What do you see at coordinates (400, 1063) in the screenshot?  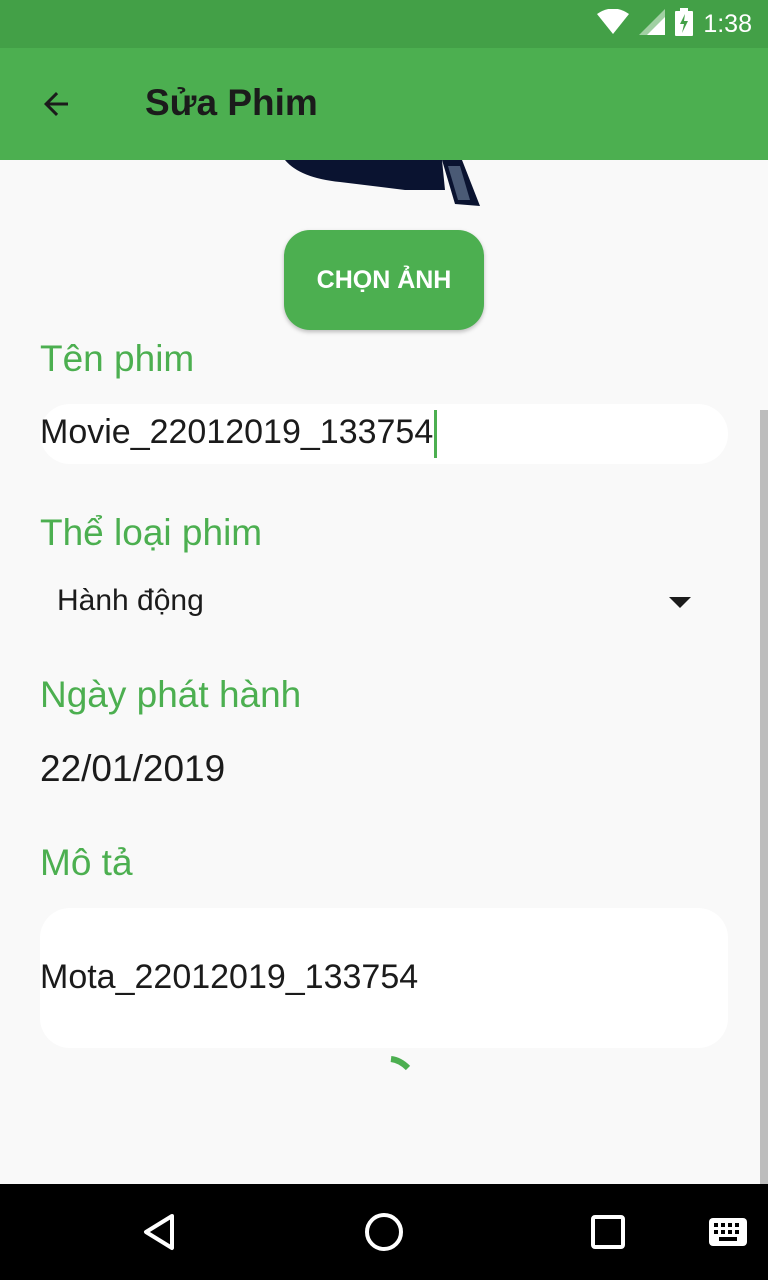 I see `loading-spinner-icon` at bounding box center [400, 1063].